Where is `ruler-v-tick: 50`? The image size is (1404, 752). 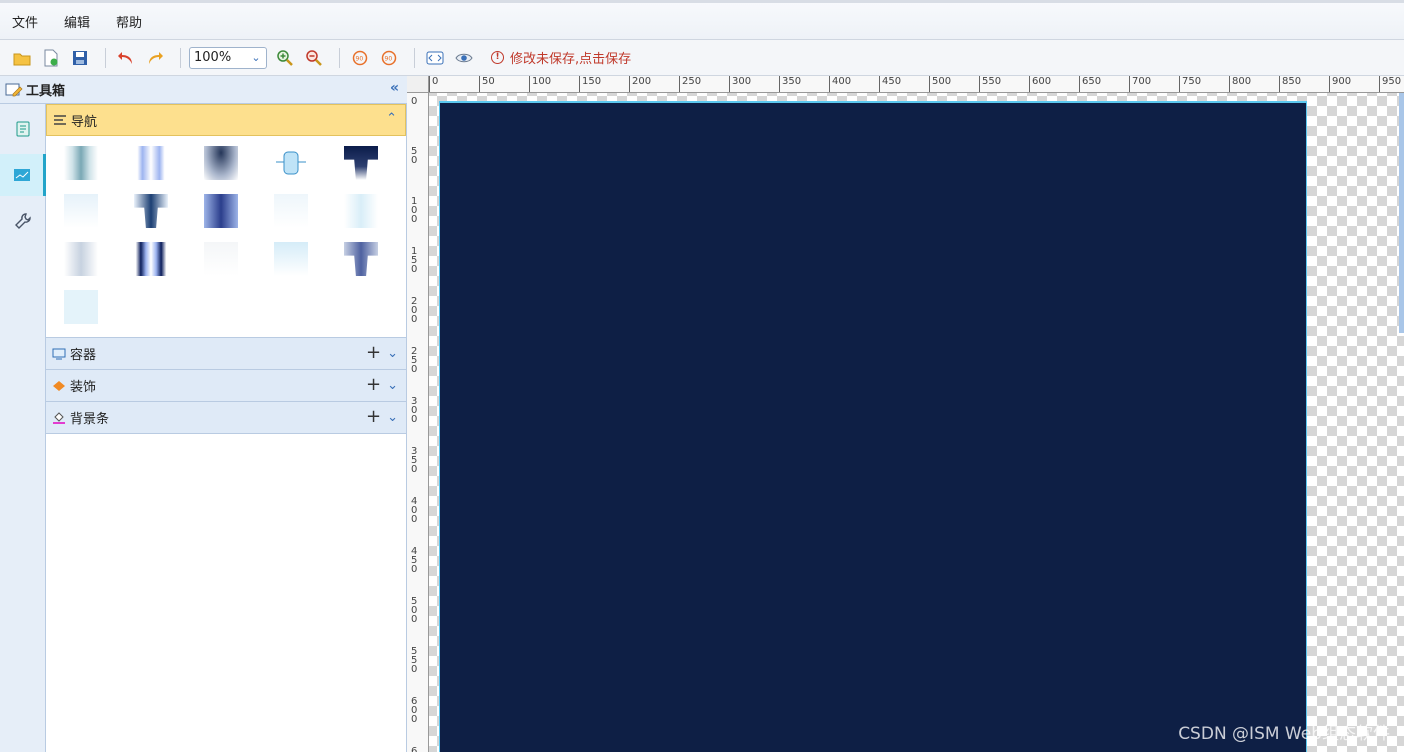
ruler-v-tick: 50 is located at coordinates (414, 156).